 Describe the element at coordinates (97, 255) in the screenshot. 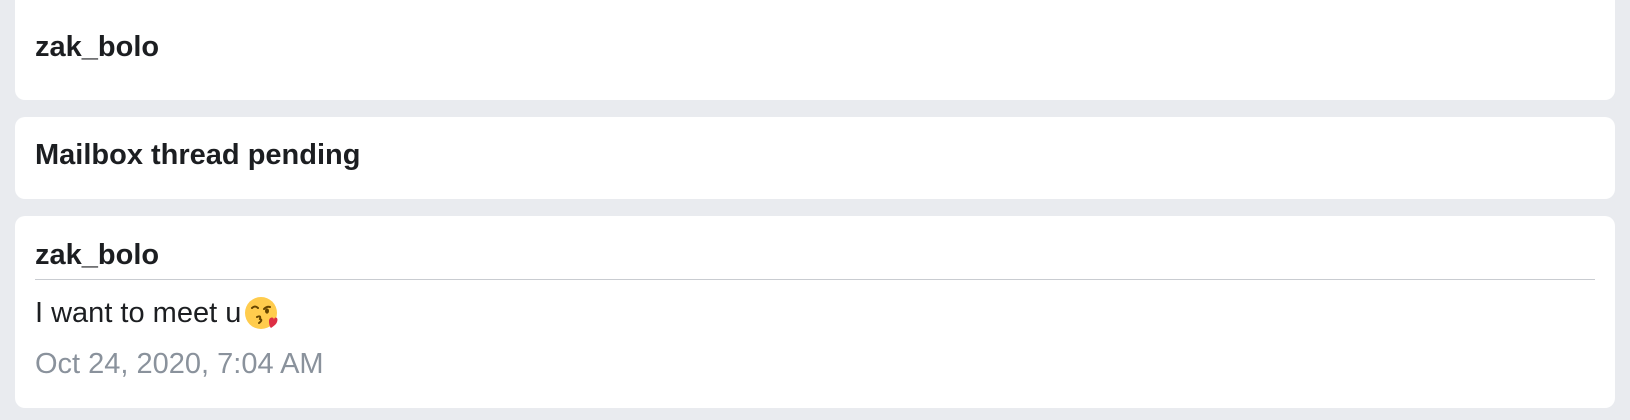

I see `message-sender-name: zak_bolo` at that location.